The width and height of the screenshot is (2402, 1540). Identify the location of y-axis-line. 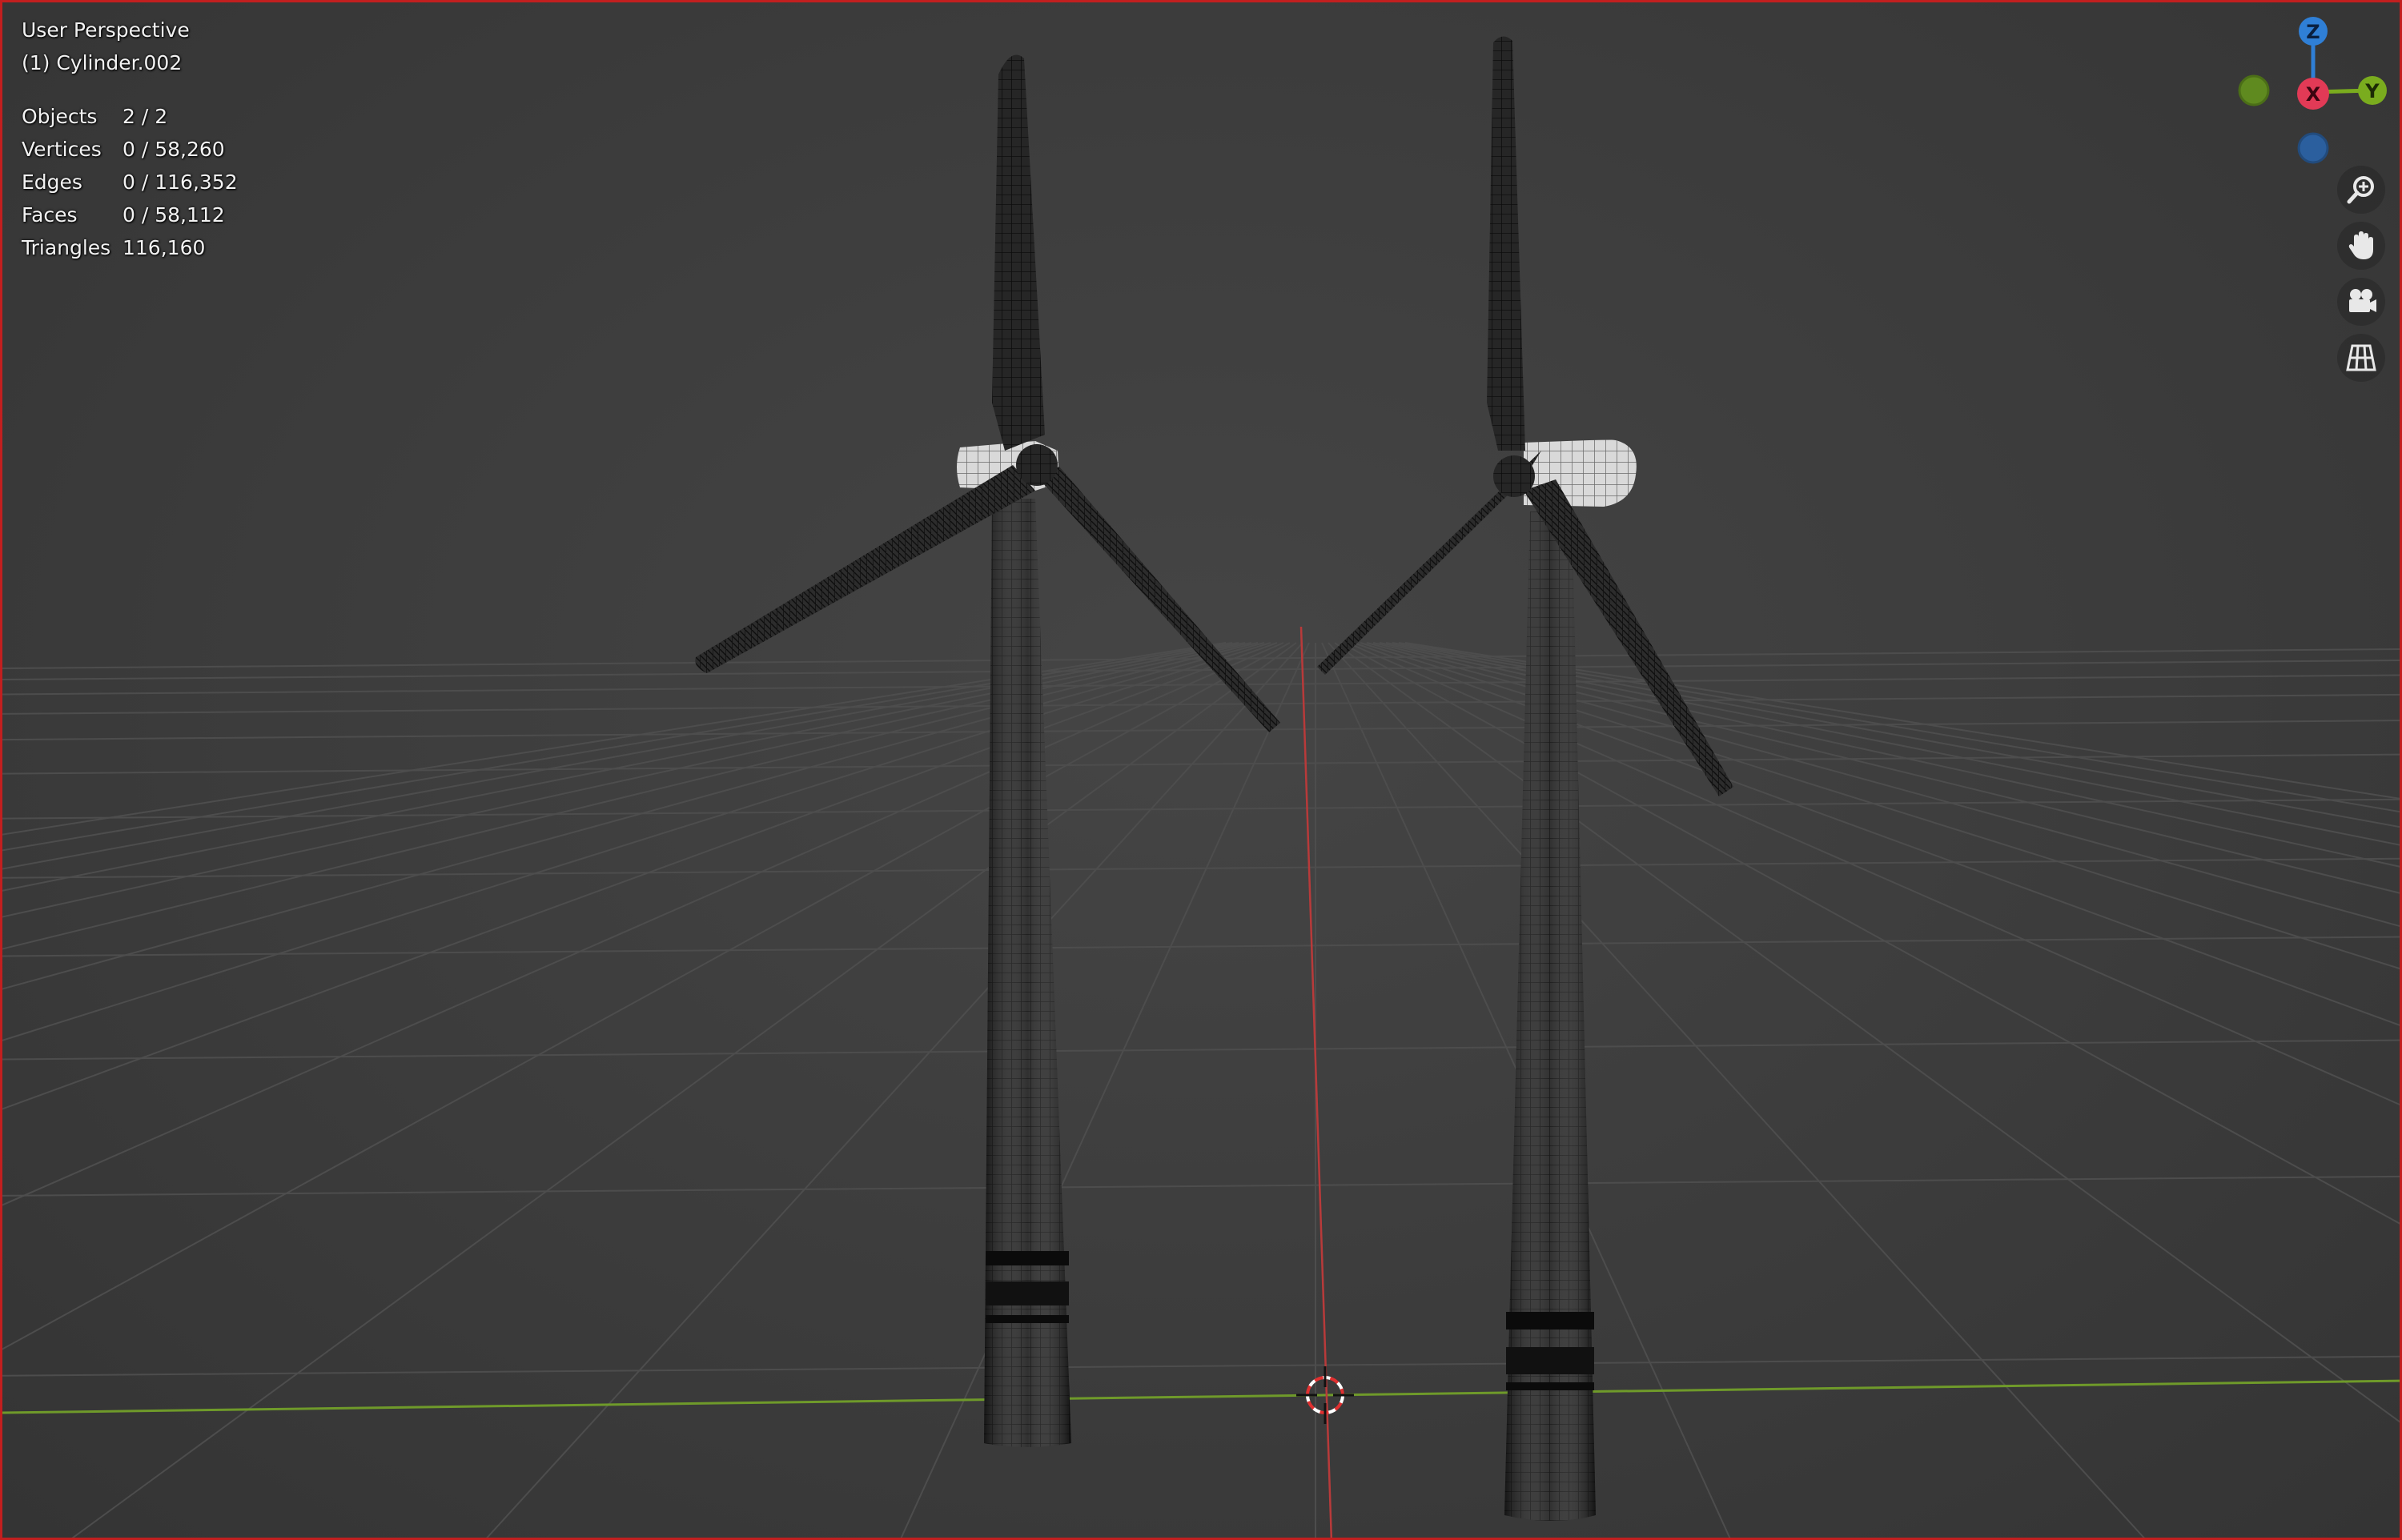
(1201, 1396).